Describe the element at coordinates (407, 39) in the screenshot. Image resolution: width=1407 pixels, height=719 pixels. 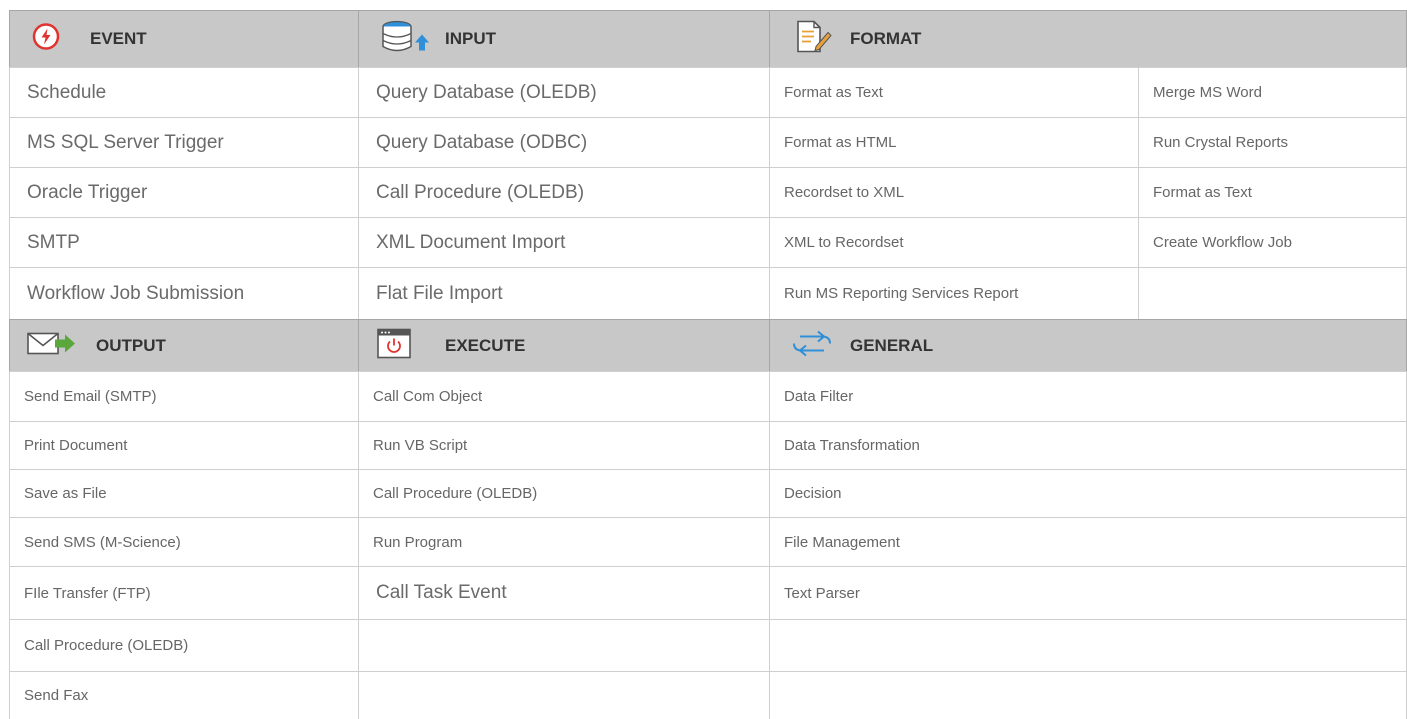
I see `database-upload-icon` at that location.